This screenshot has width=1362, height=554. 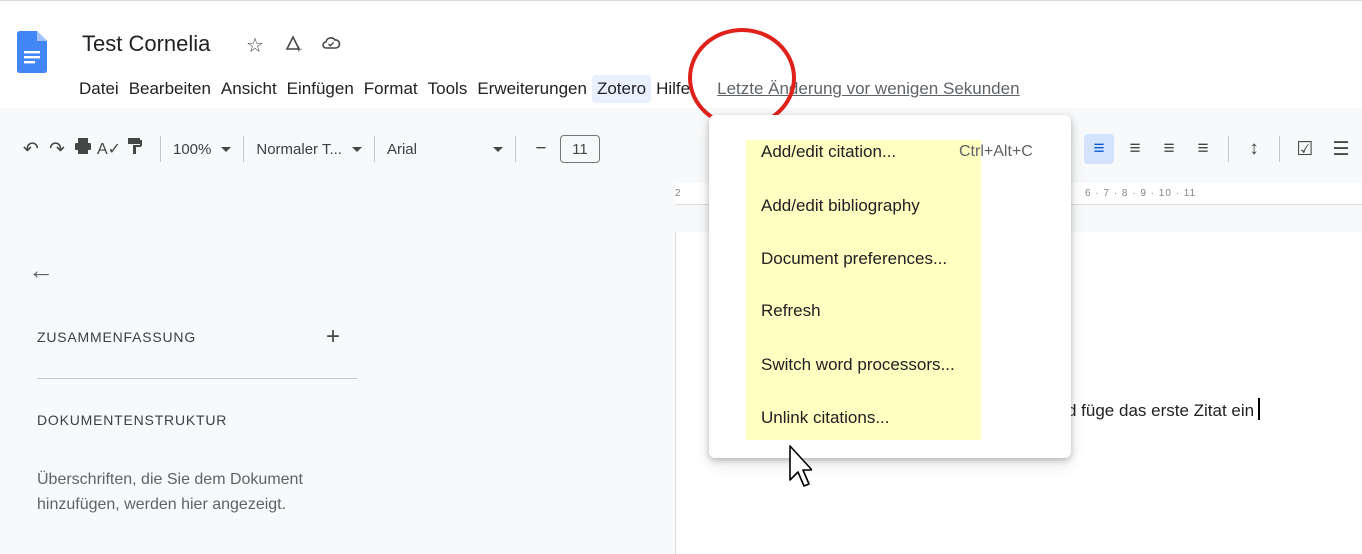 What do you see at coordinates (135, 149) in the screenshot?
I see `paint-format-icon` at bounding box center [135, 149].